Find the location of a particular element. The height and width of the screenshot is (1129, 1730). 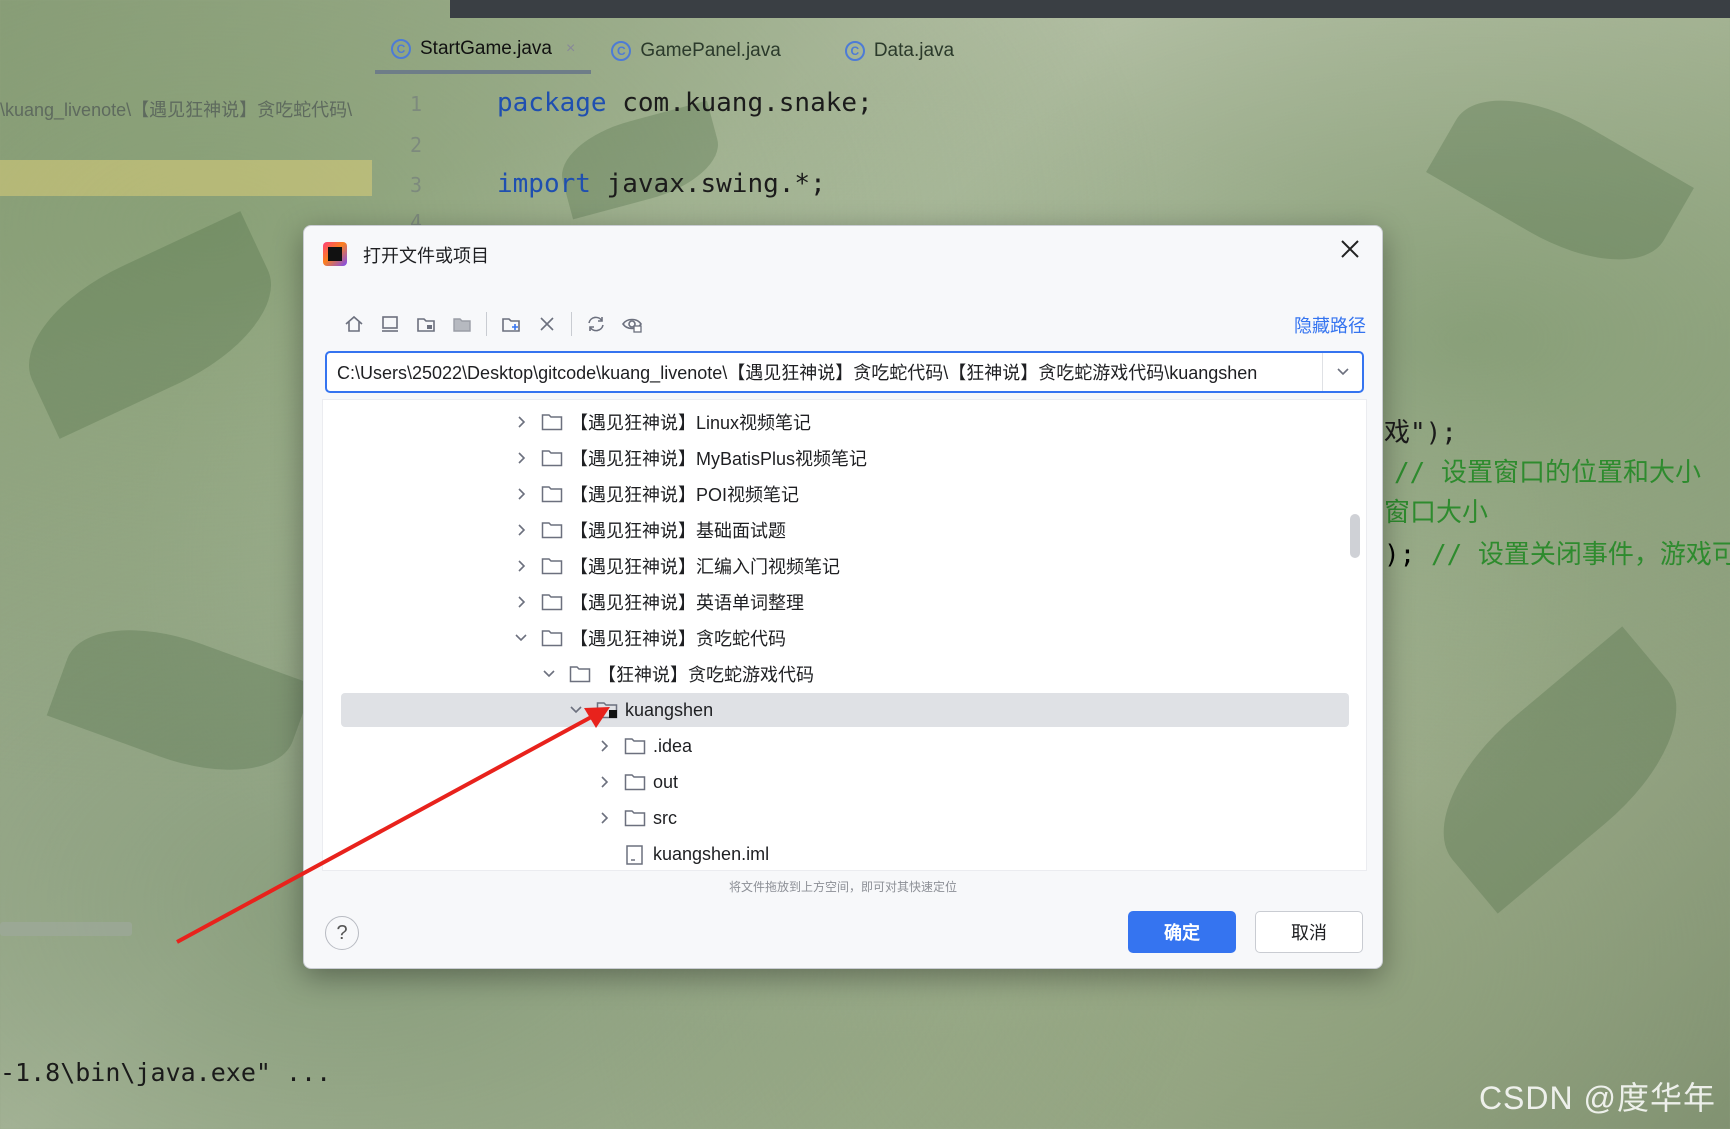

tree-item-label: 【遇见狂神说】POI视频笔记 is located at coordinates (685, 495).